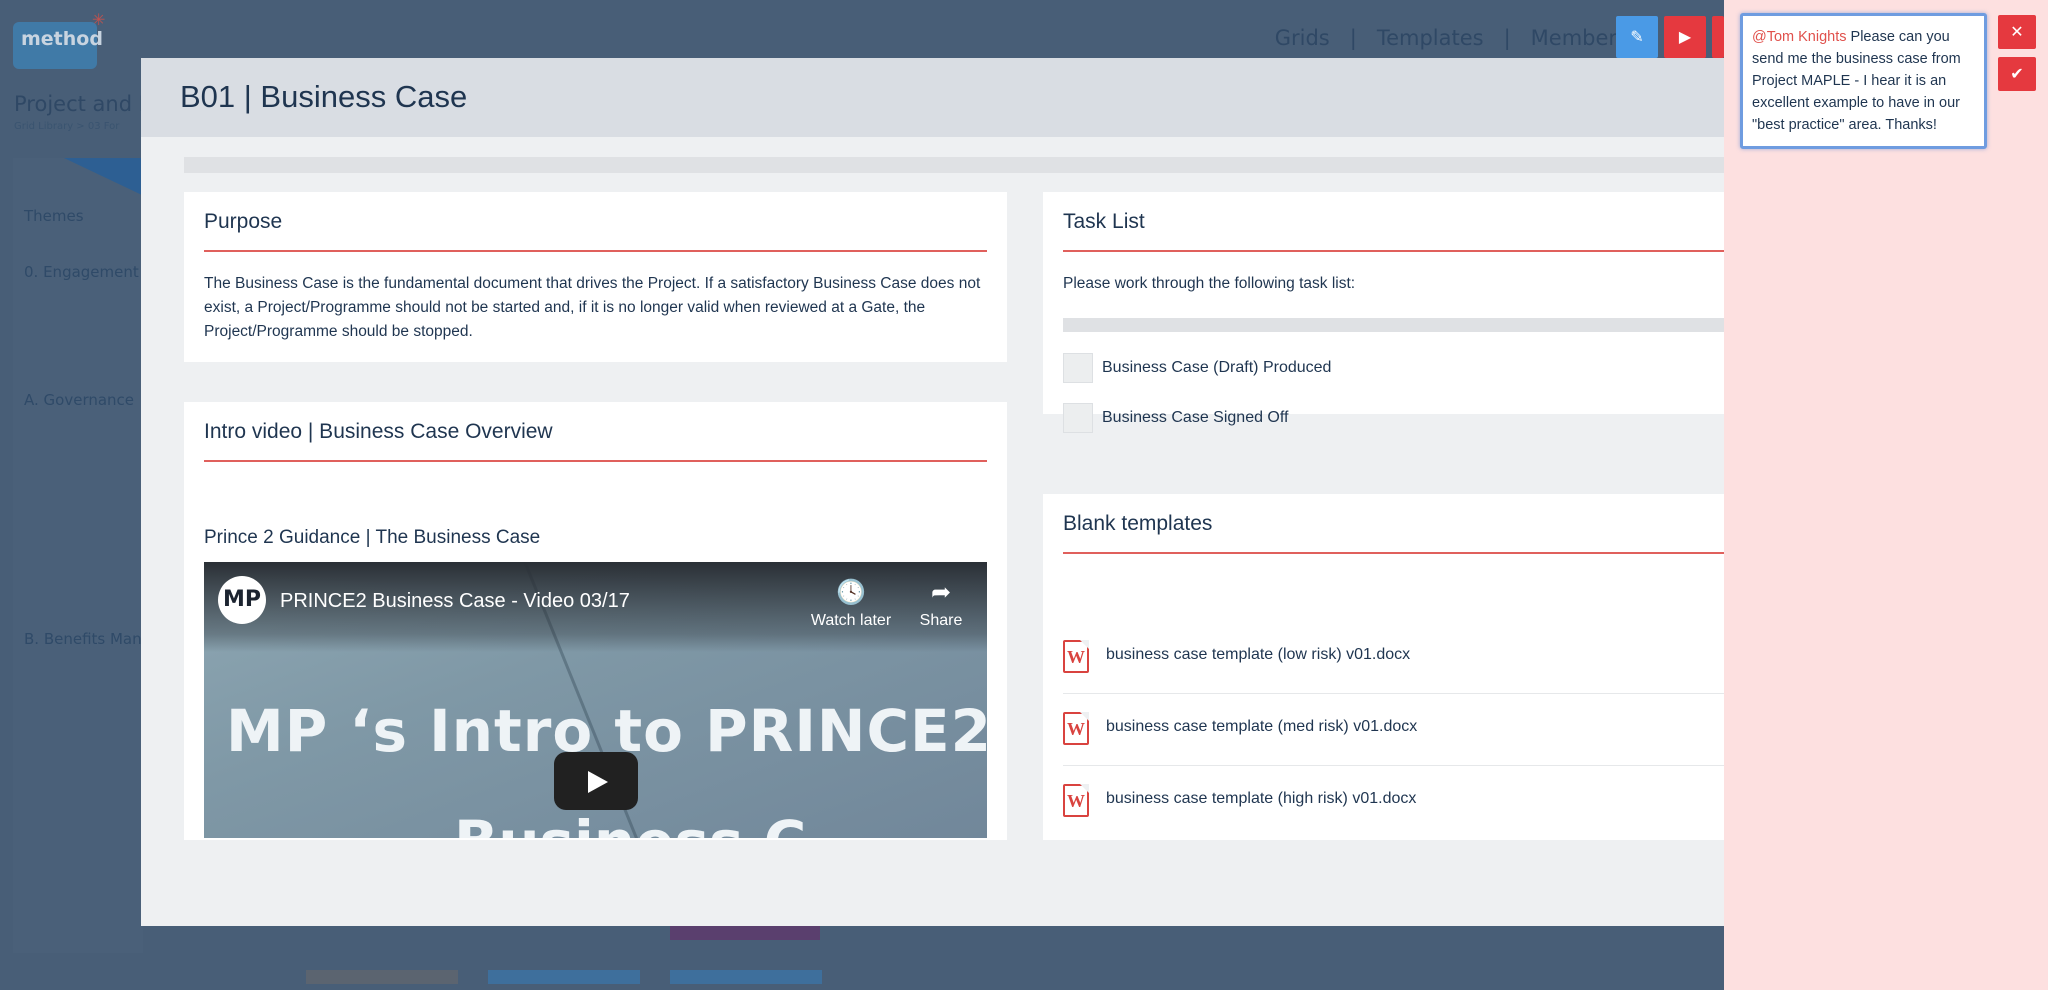 This screenshot has width=2048, height=990. Describe the element at coordinates (242, 600) in the screenshot. I see `channel-avatar: MP` at that location.